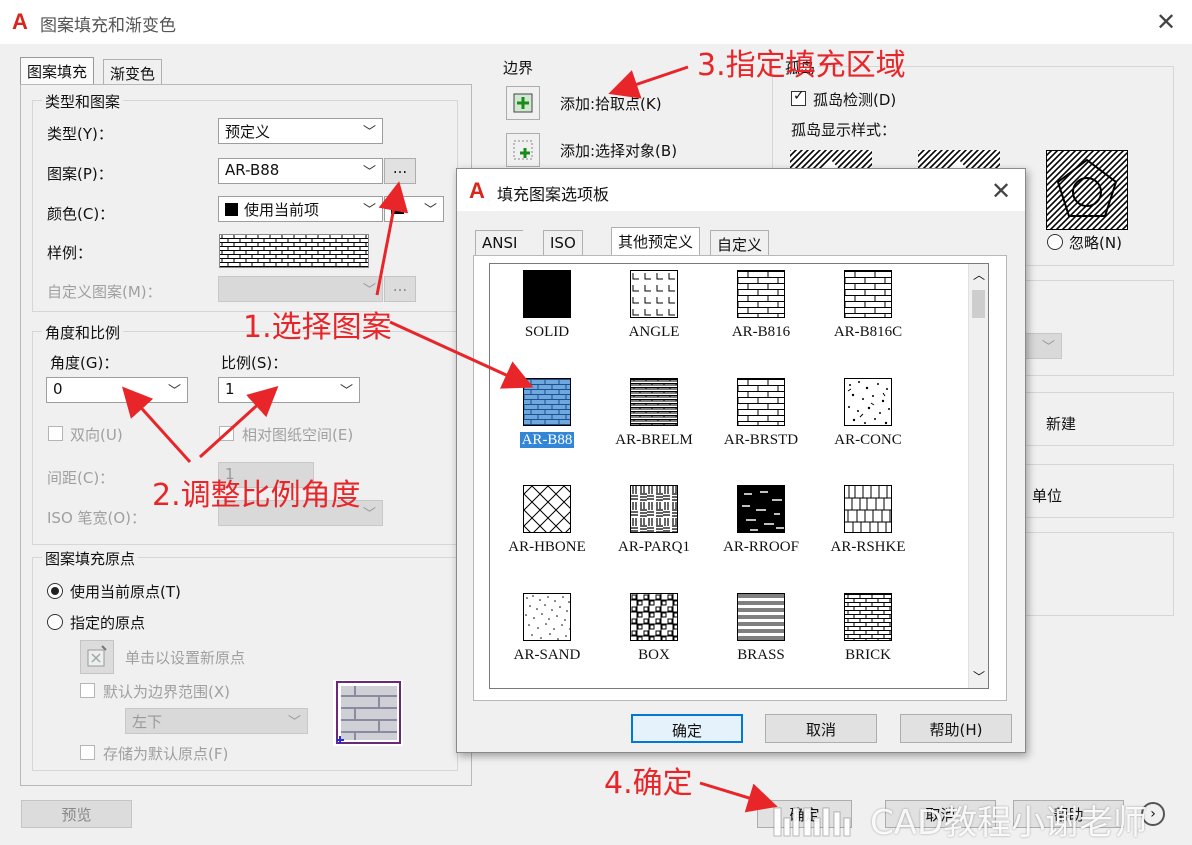 The height and width of the screenshot is (845, 1192). What do you see at coordinates (812, 822) in the screenshot?
I see `bilibili-logo-icon` at bounding box center [812, 822].